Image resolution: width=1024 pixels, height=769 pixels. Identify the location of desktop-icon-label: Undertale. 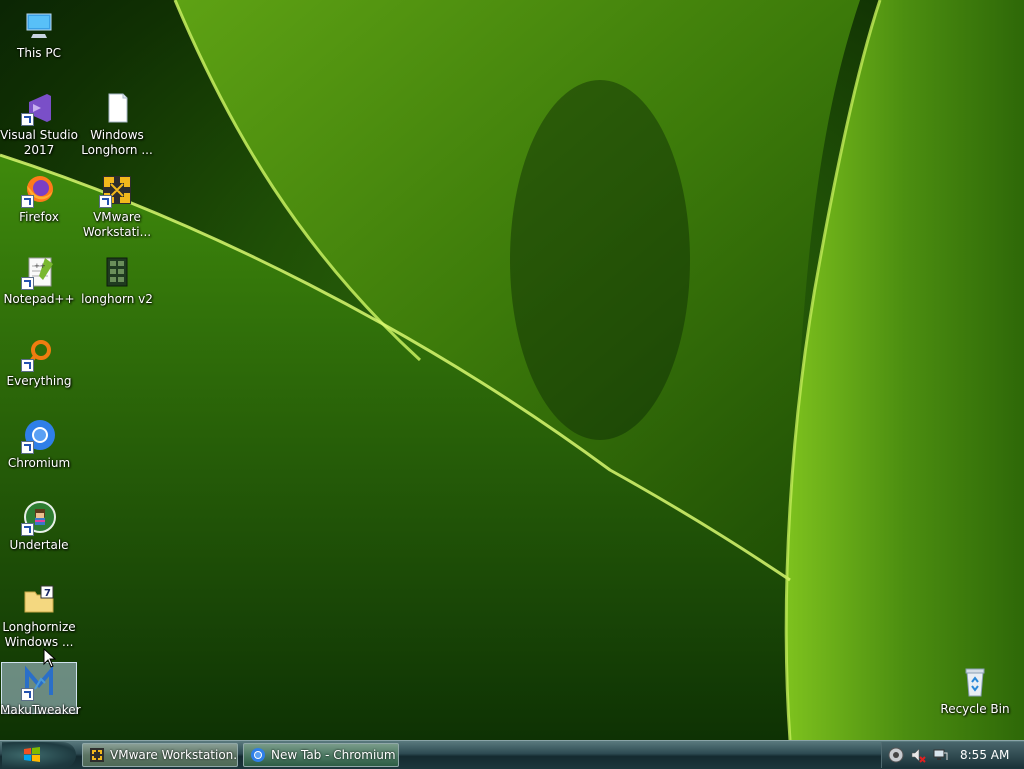
(39, 545).